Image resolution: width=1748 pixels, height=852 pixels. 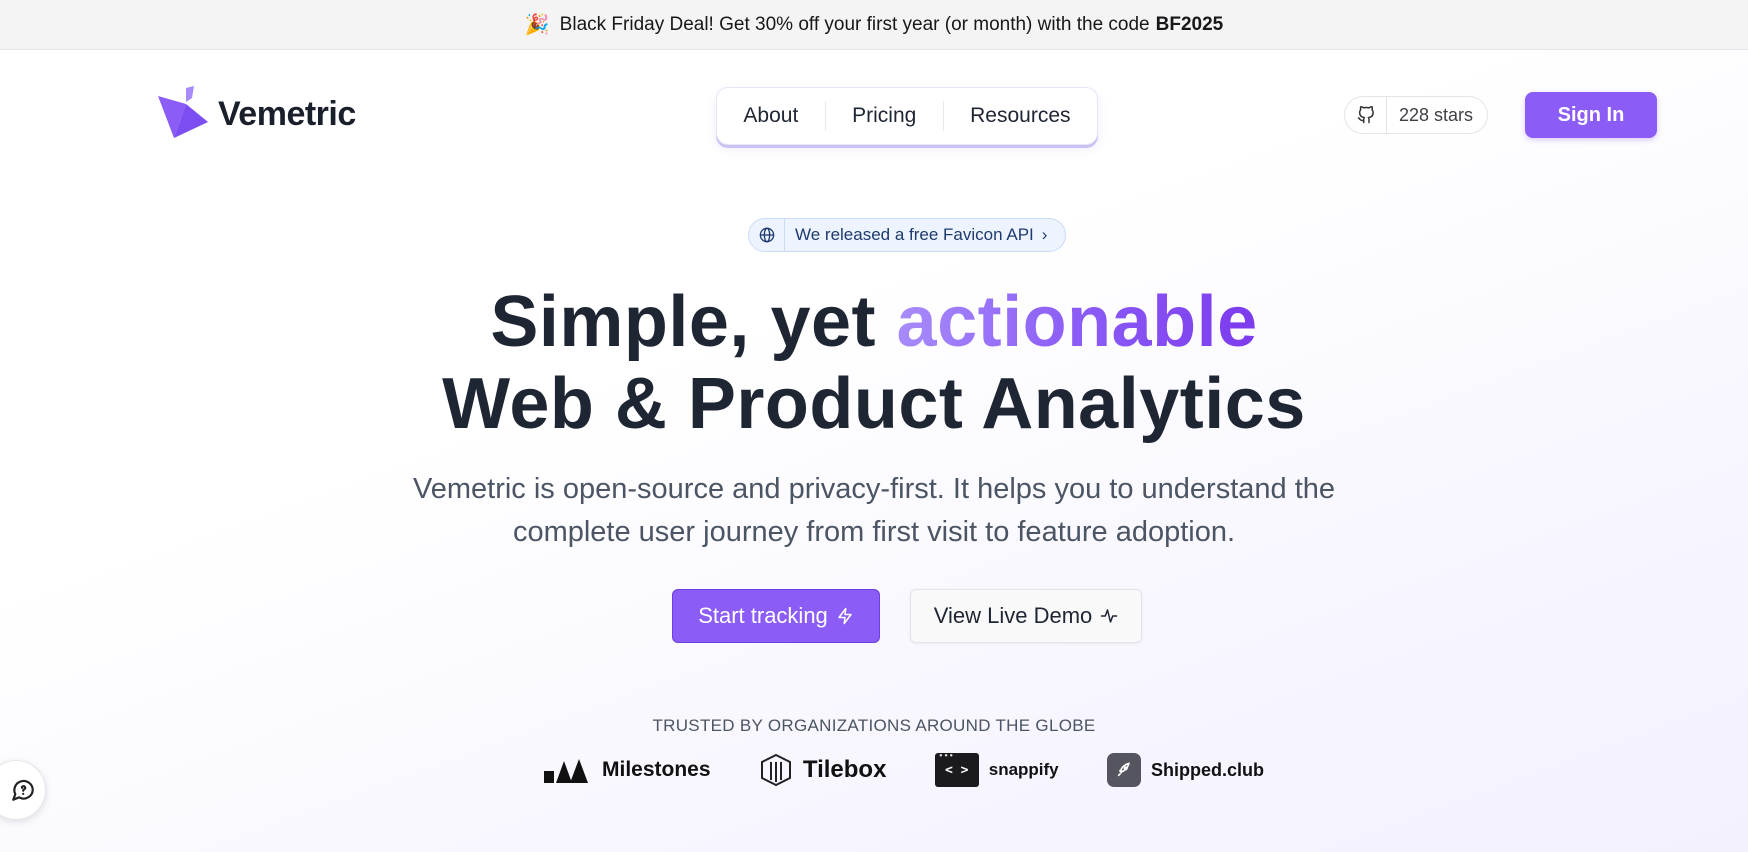 I want to click on brand-logo: Vemetric, so click(x=256, y=114).